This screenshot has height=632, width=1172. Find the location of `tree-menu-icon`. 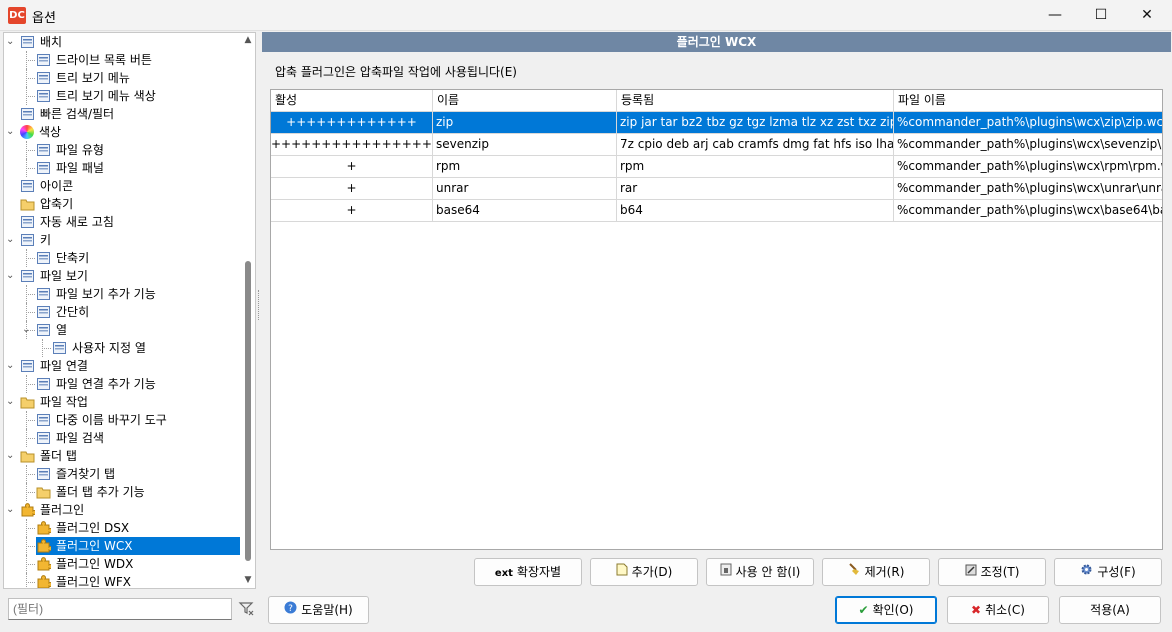

tree-menu-icon is located at coordinates (43, 78).